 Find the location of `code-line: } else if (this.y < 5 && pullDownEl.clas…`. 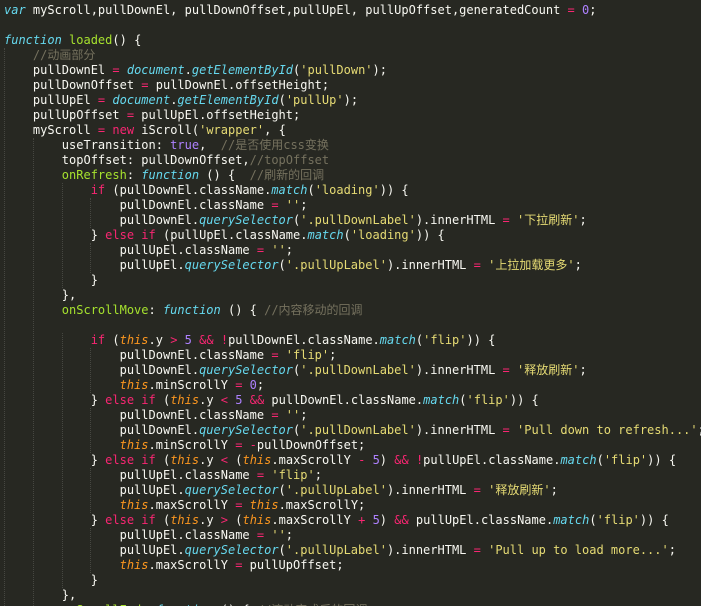

code-line: } else if (this.y < 5 && pullDownEl.clas… is located at coordinates (271, 400).